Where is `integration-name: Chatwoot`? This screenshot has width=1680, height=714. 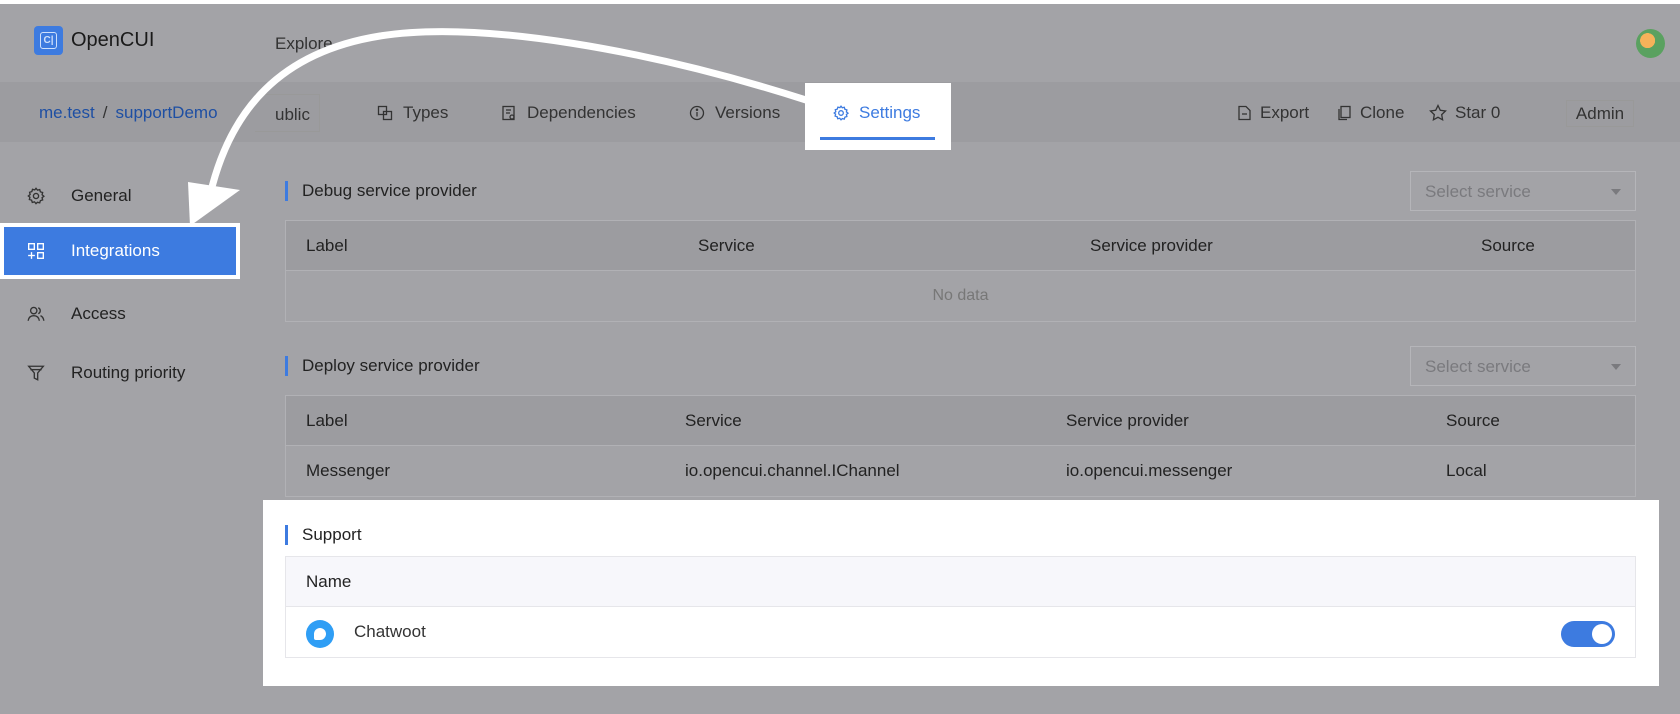 integration-name: Chatwoot is located at coordinates (390, 631).